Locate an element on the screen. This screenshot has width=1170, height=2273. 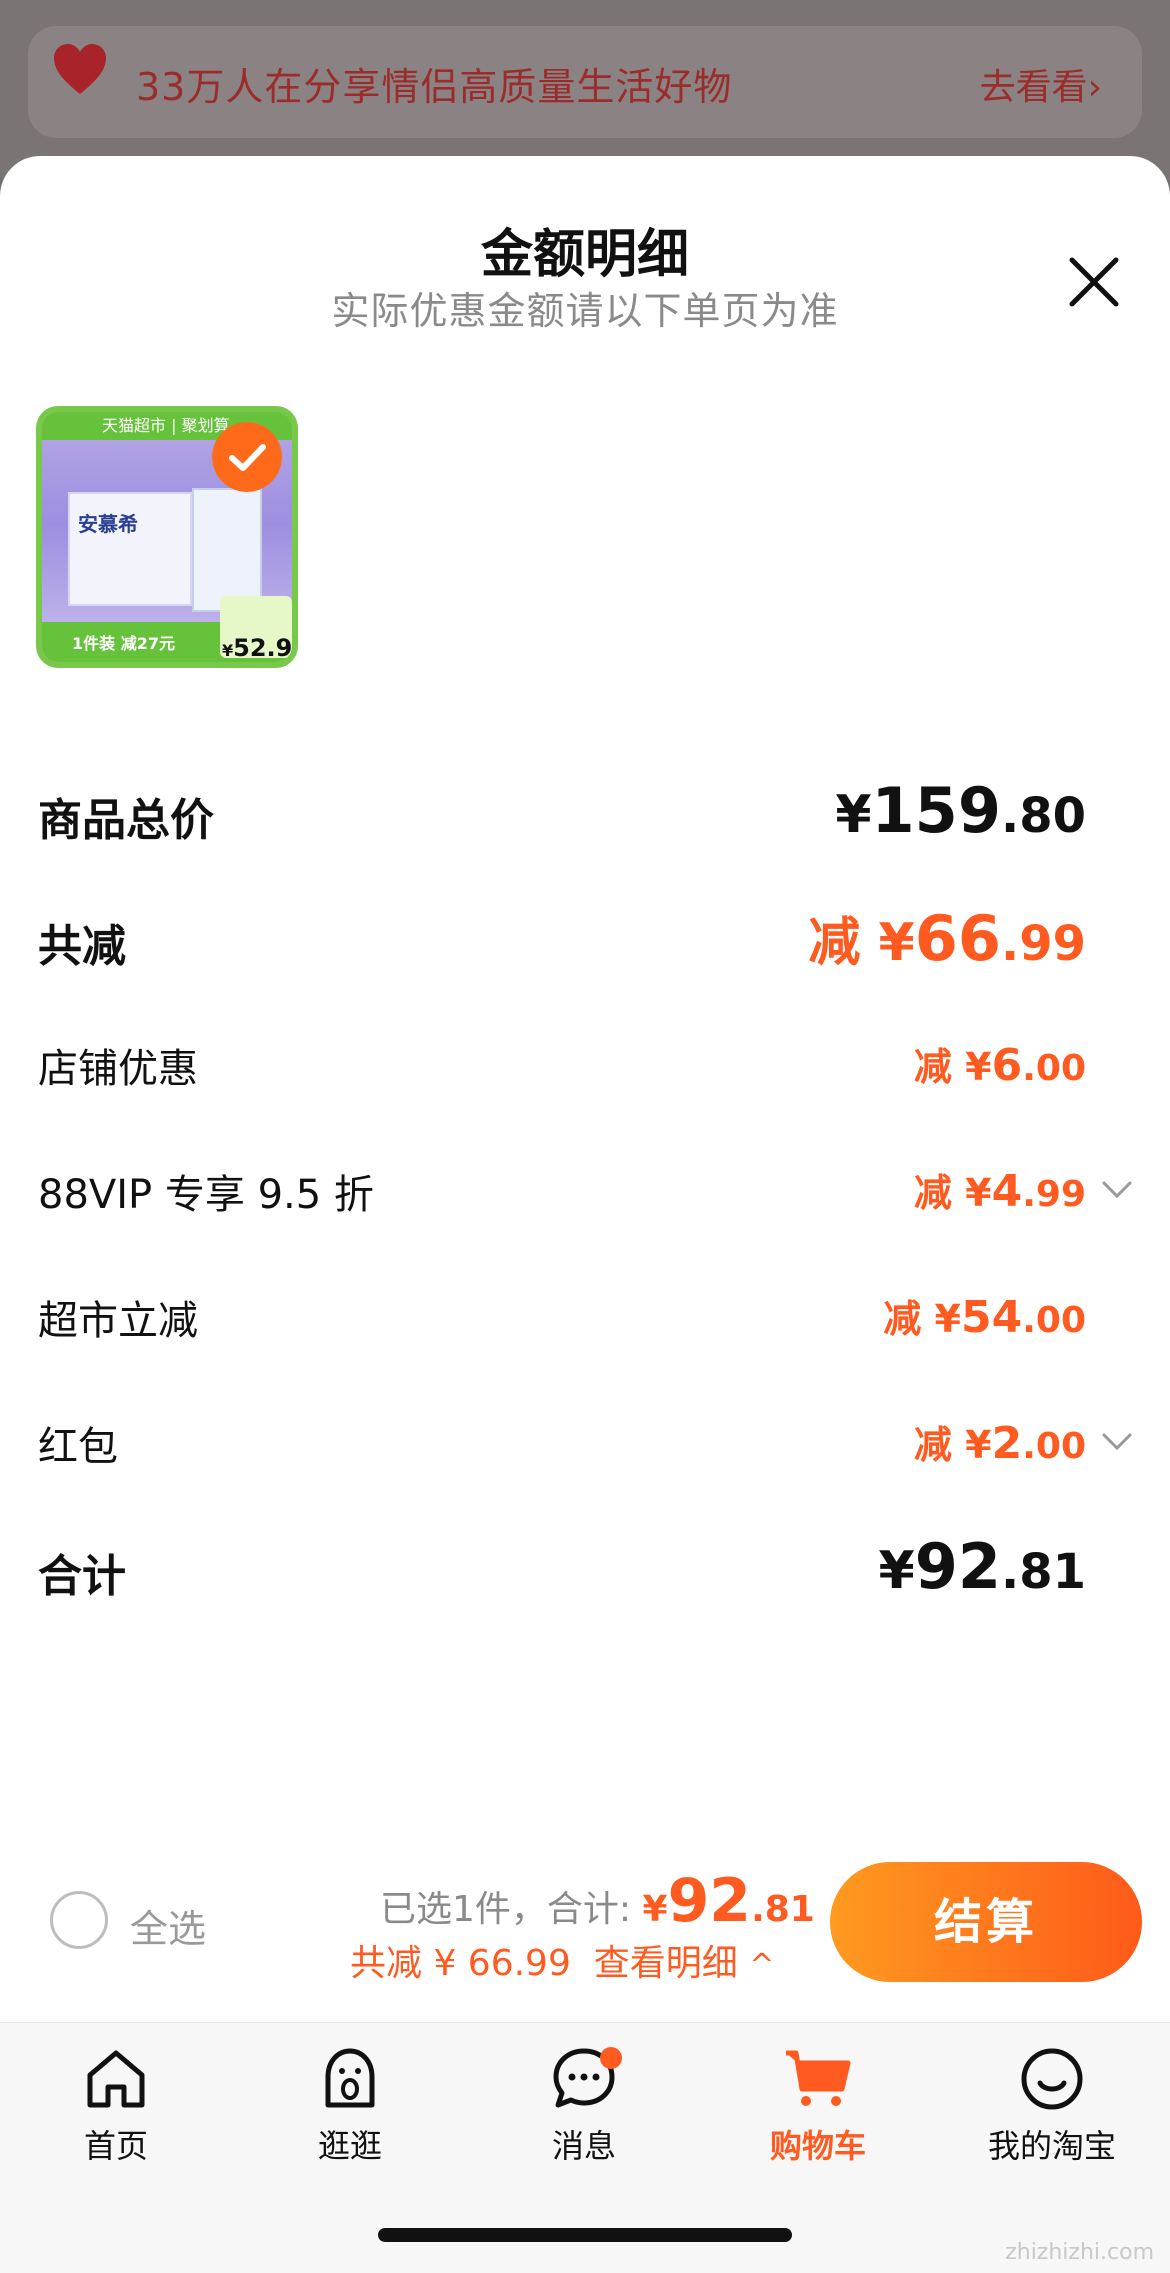
selected-count-text: 已选1件，合计: is located at coordinates (506, 1909).